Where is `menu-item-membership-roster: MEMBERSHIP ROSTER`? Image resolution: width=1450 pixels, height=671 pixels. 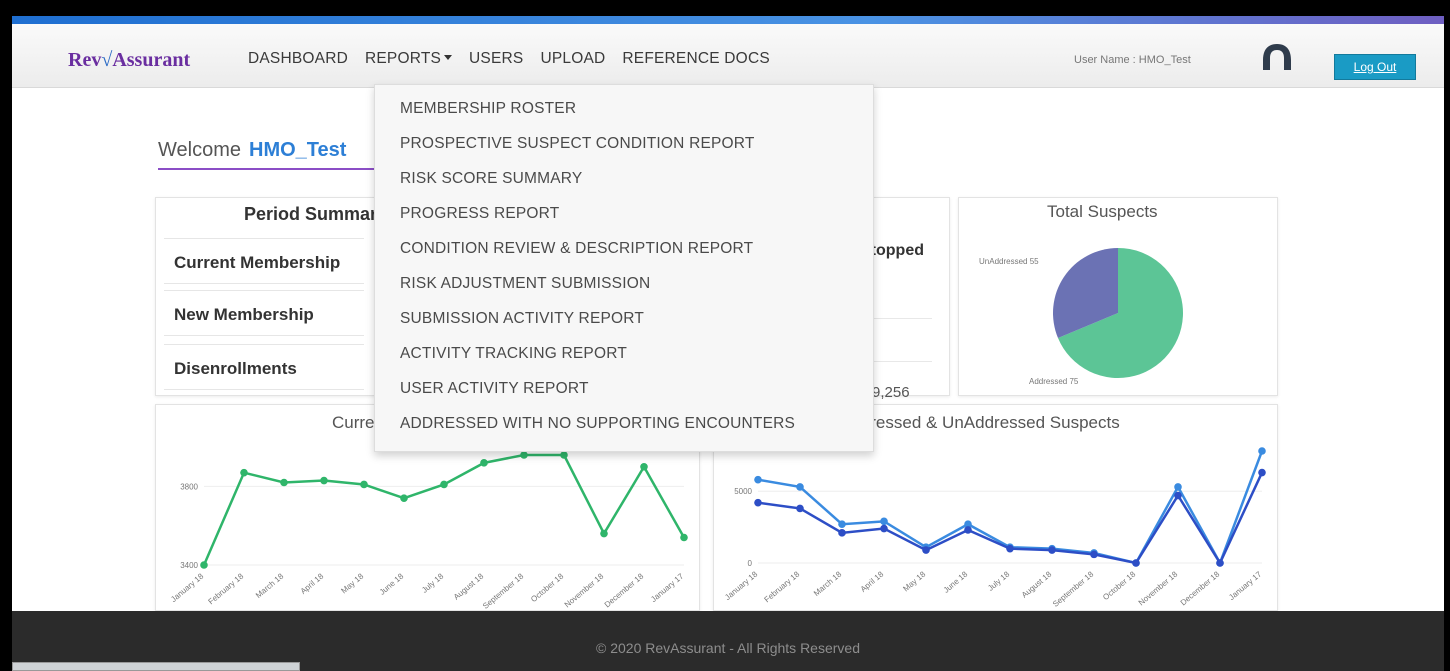
menu-item-membership-roster: MEMBERSHIP ROSTER is located at coordinates (624, 108).